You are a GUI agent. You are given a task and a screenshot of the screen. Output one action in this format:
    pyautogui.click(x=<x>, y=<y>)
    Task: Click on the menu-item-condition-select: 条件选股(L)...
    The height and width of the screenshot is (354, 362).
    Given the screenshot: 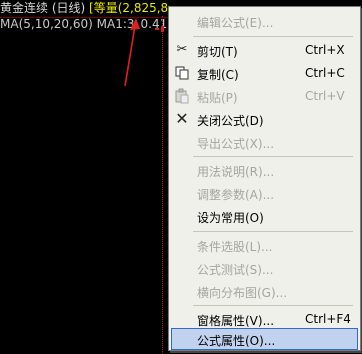 What is the action you would take?
    pyautogui.click(x=264, y=245)
    